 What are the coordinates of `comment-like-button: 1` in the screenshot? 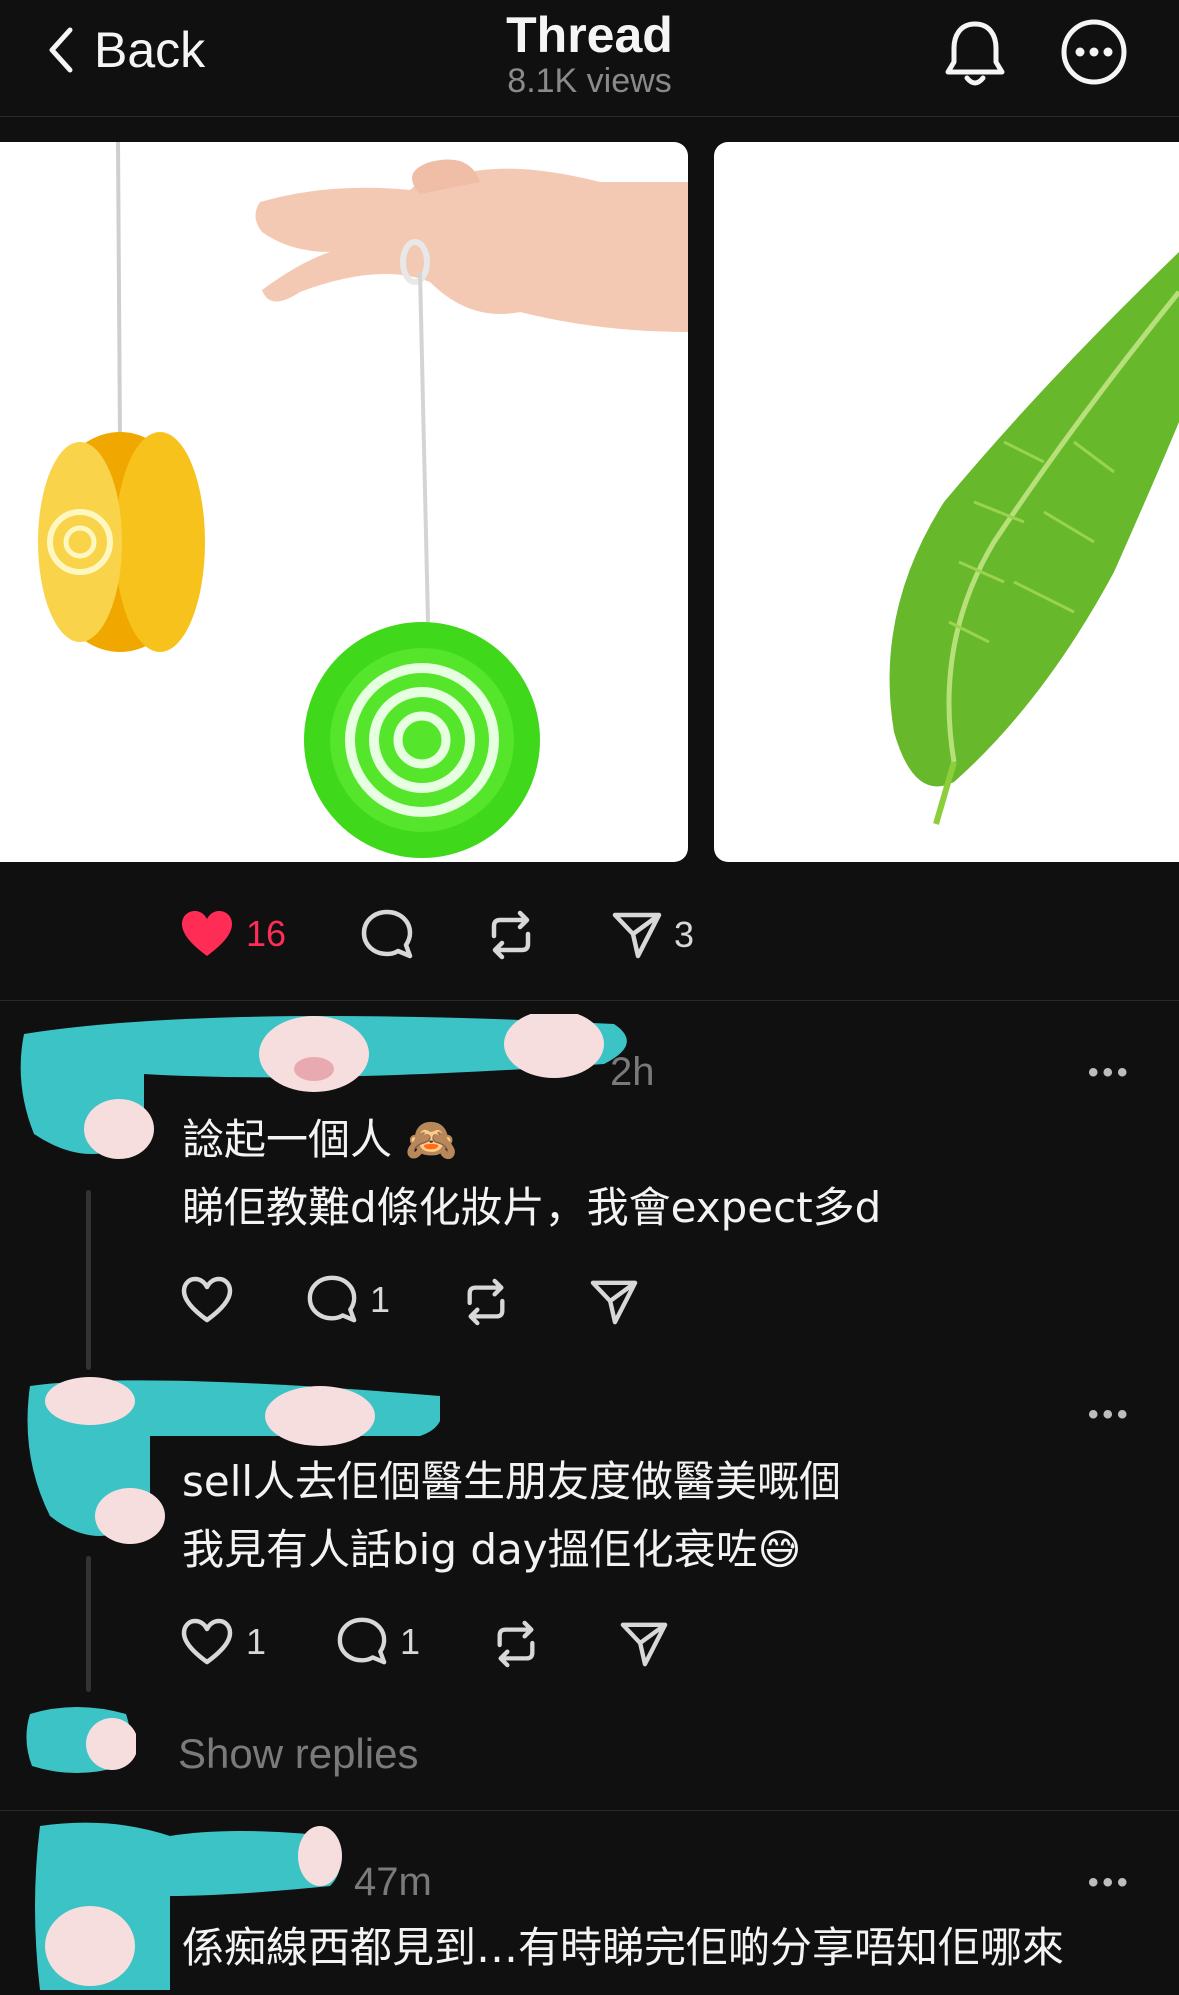 It's located at (223, 1642).